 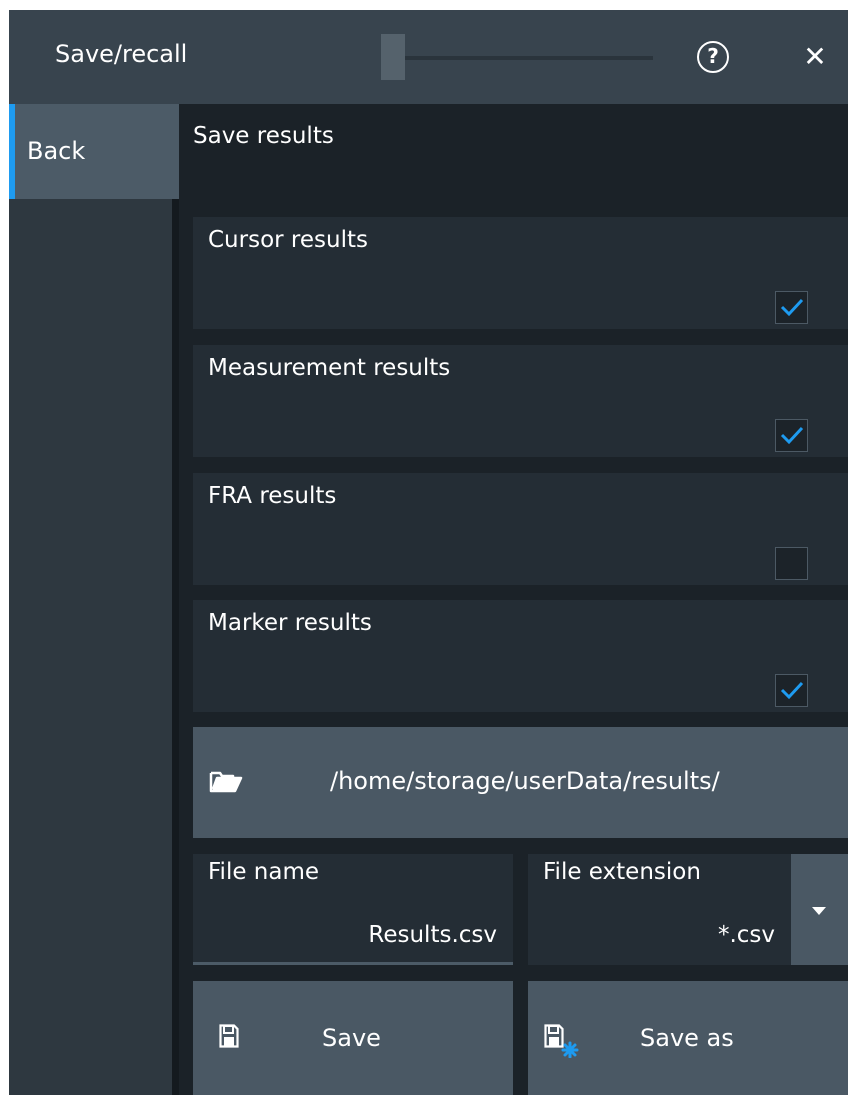 I want to click on title-bar: Save/recall ? ✕, so click(x=428, y=57).